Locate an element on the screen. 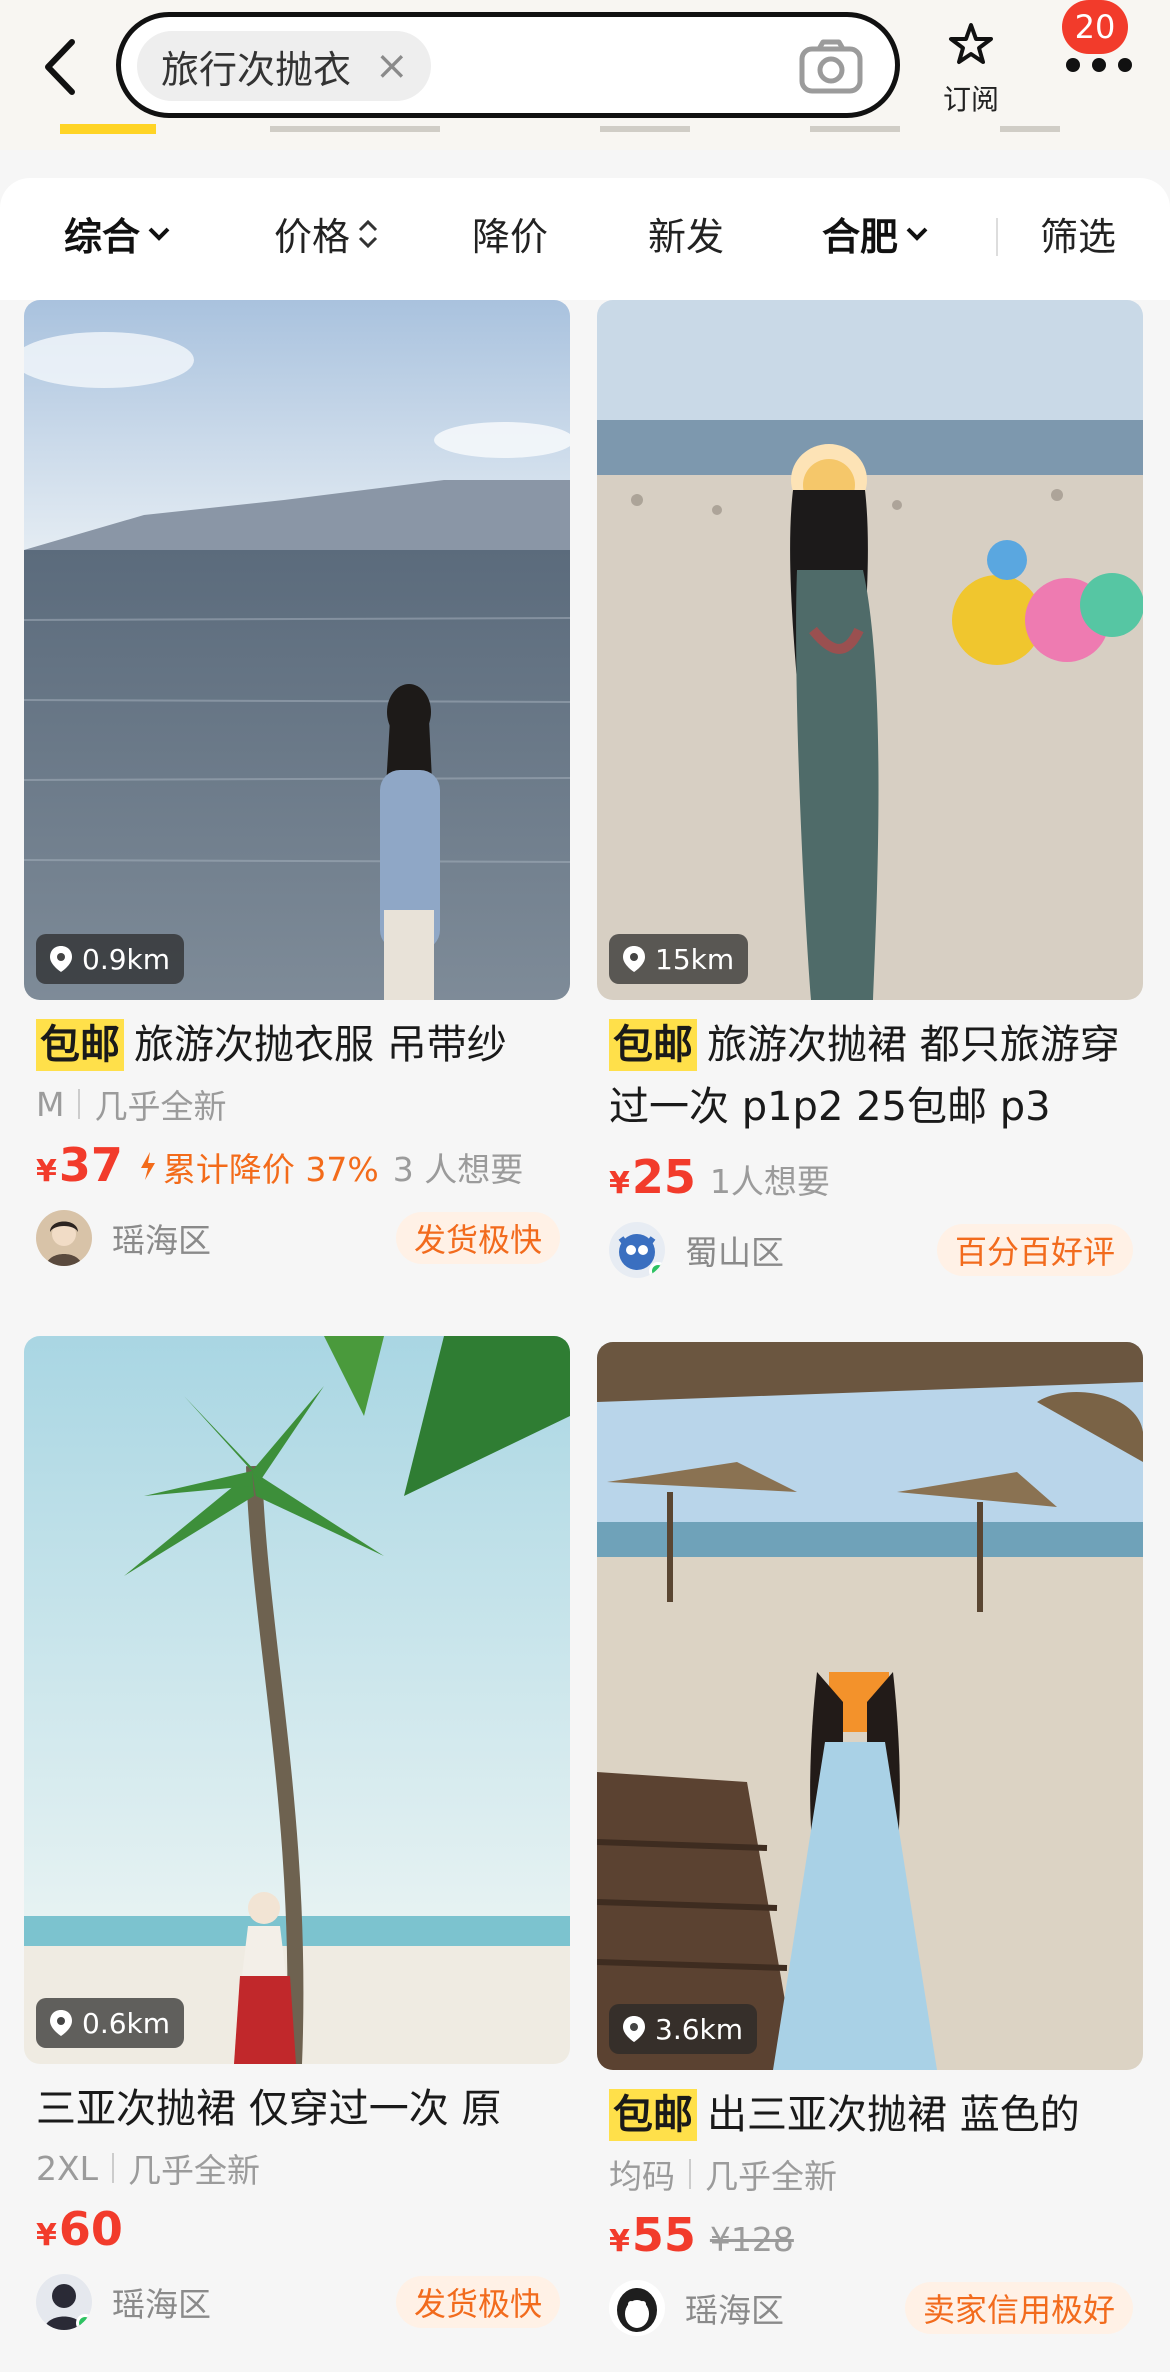  product-title-text: 旅游次抛衣服 吊带纱 is located at coordinates (320, 1045).